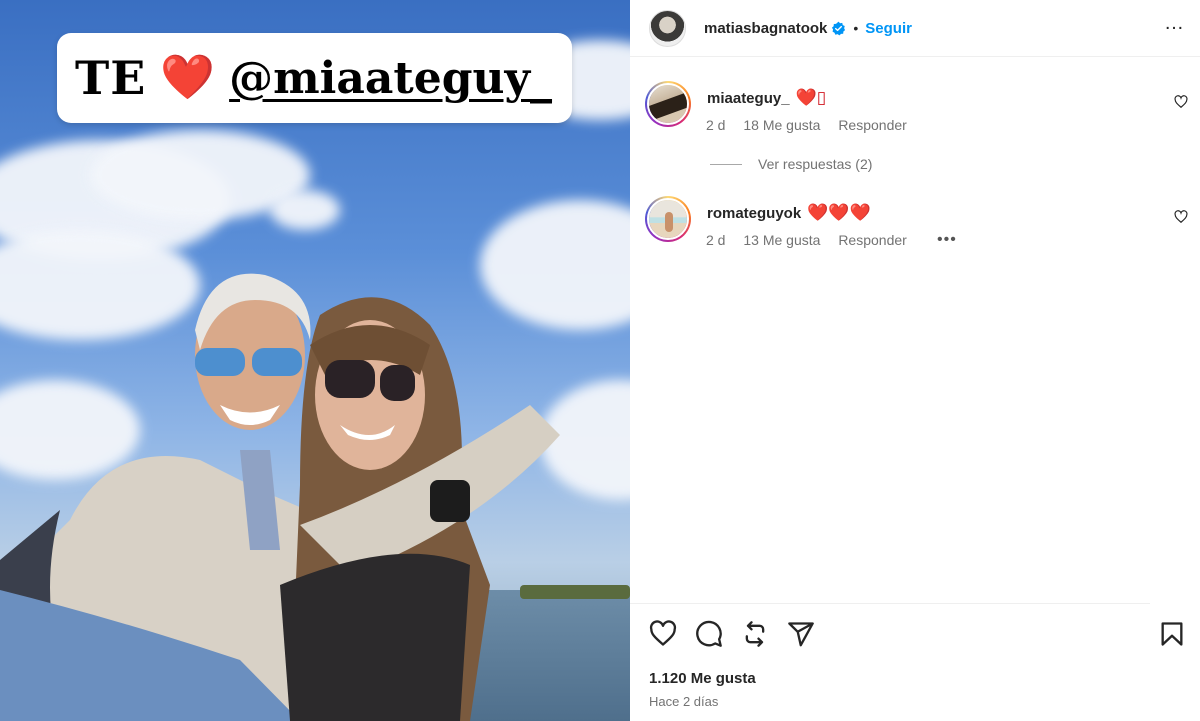 The height and width of the screenshot is (721, 1200). I want to click on comment-text: romateguyok ❤️❤️❤️, so click(789, 213).